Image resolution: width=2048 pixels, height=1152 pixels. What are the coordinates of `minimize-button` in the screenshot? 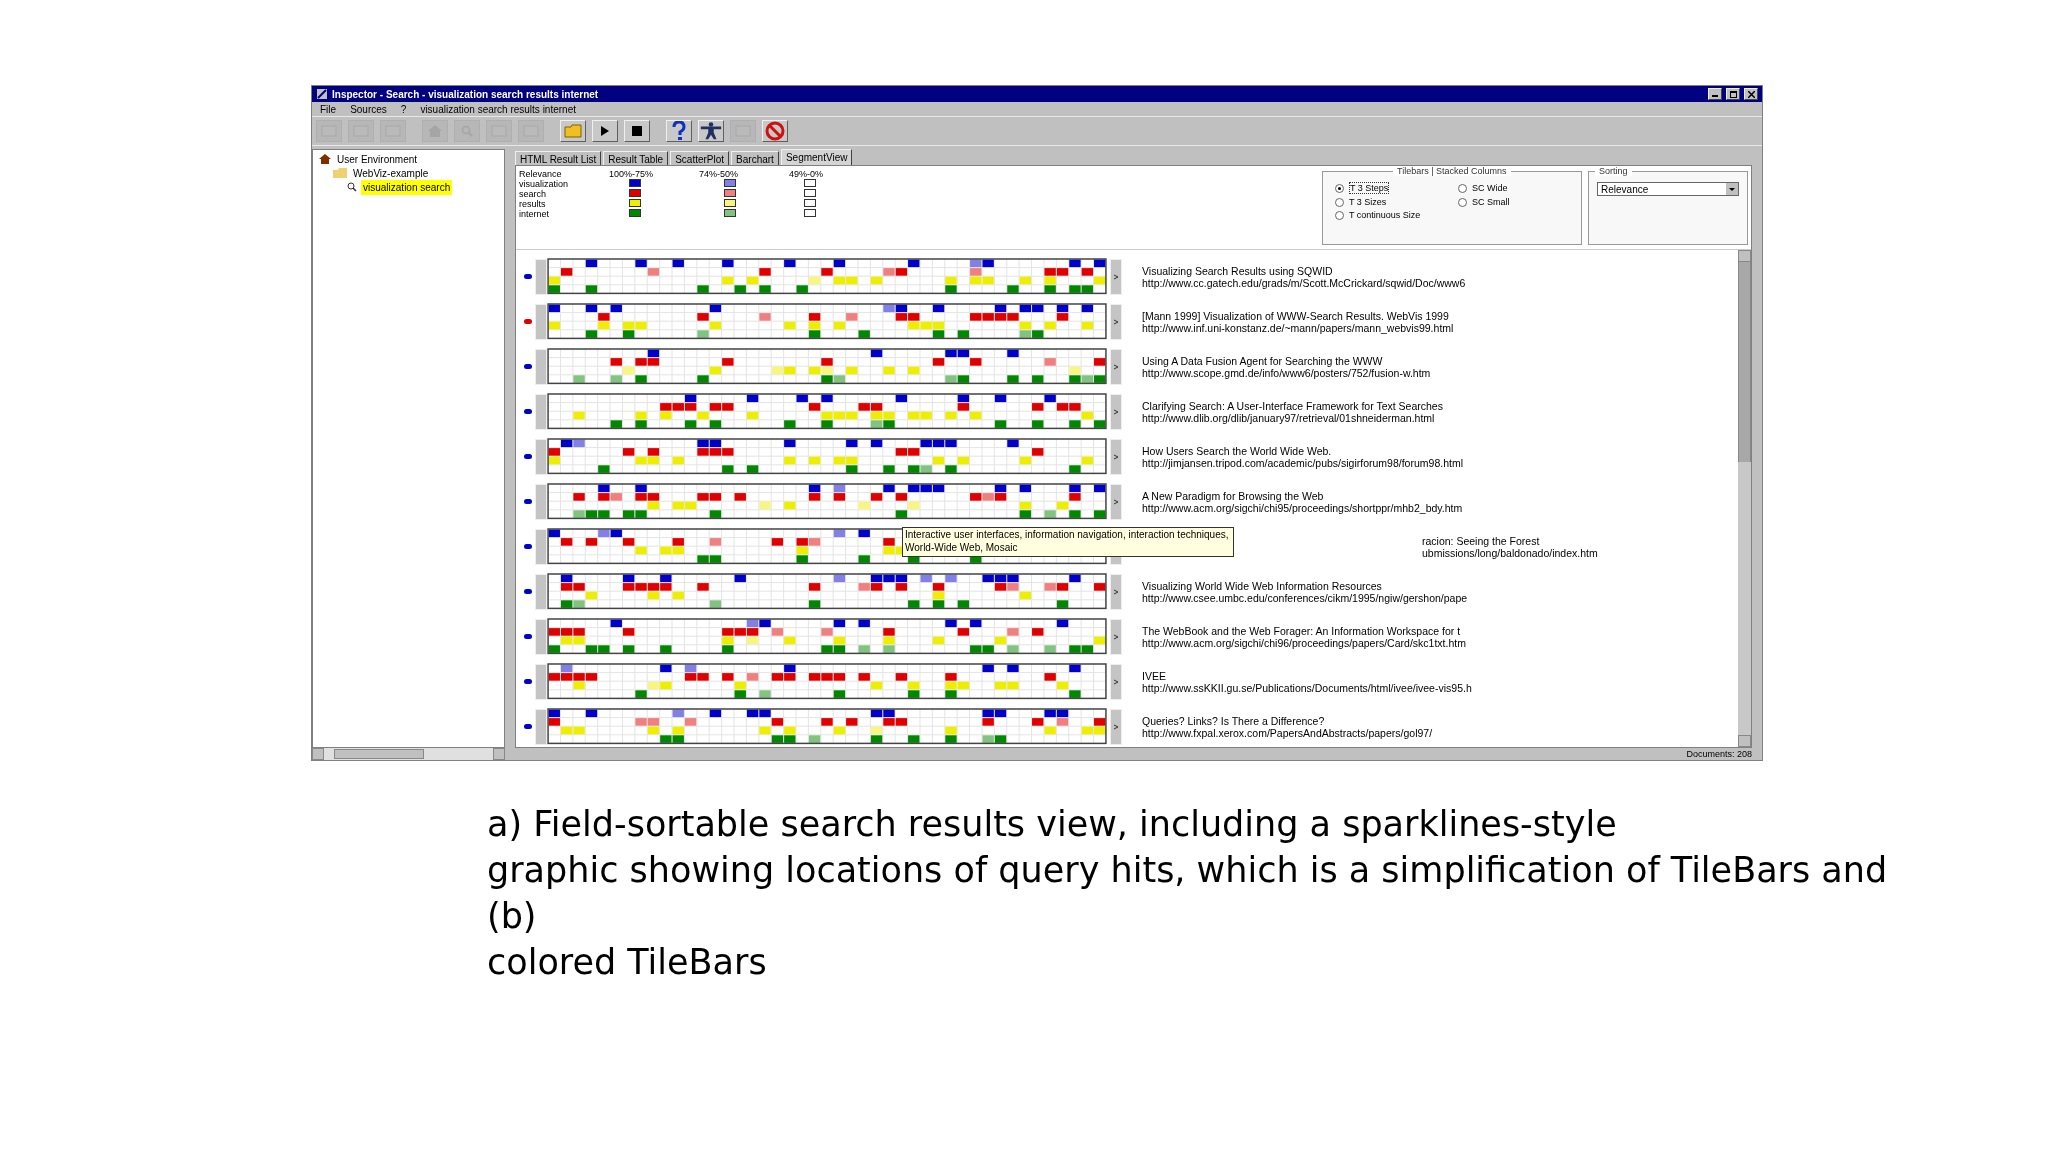 It's located at (1715, 94).